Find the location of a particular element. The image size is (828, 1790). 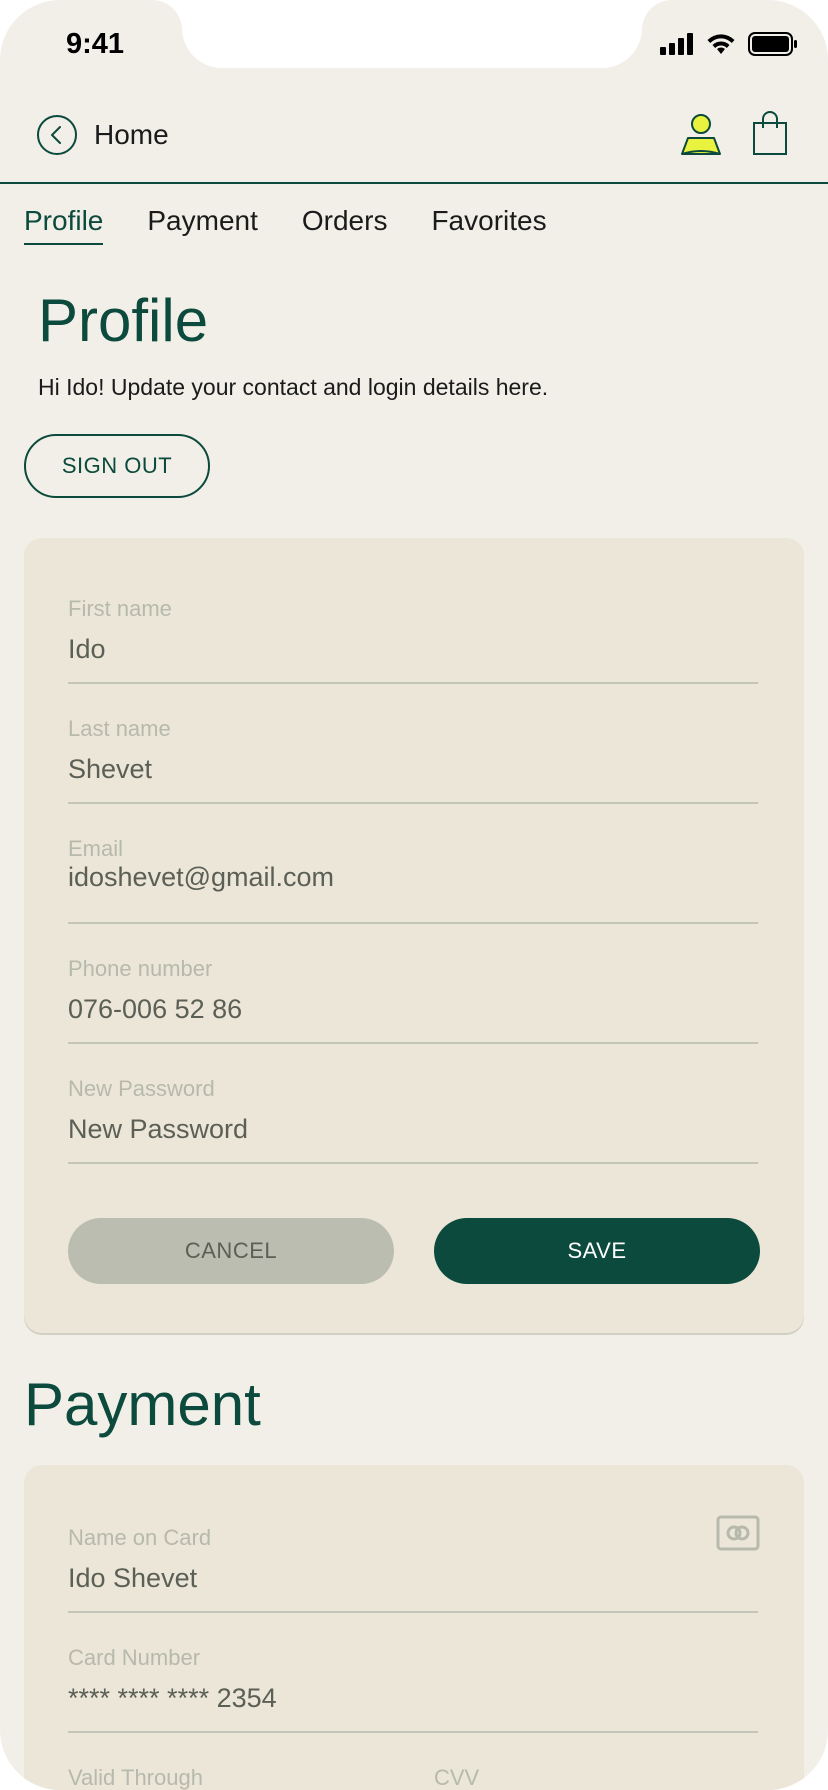

field-label: New Password is located at coordinates (141, 1088).